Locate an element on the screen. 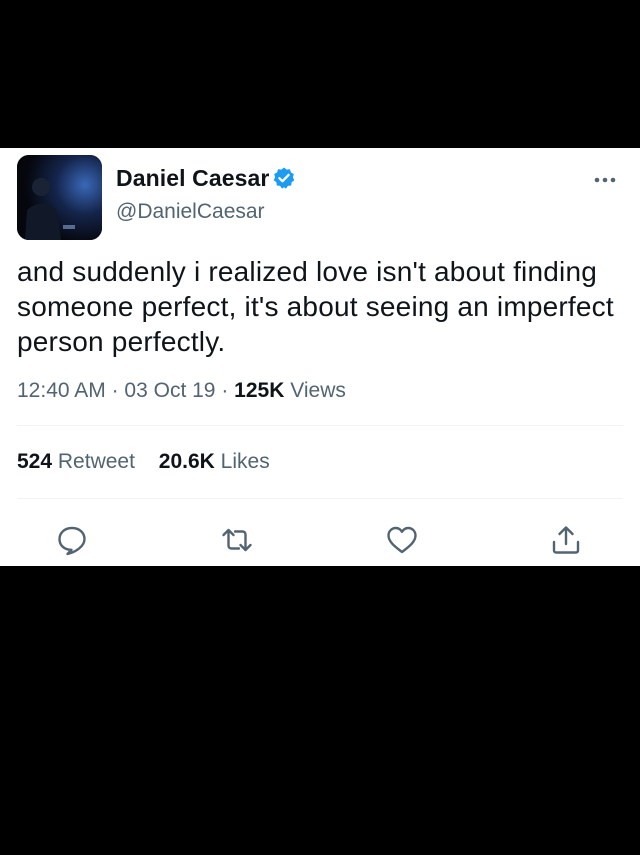 The height and width of the screenshot is (855, 640). retweet-button is located at coordinates (237, 540).